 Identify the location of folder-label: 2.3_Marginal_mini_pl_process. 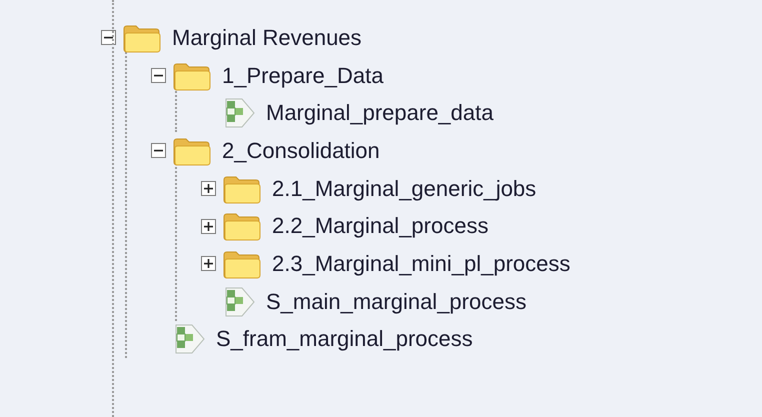
(419, 263).